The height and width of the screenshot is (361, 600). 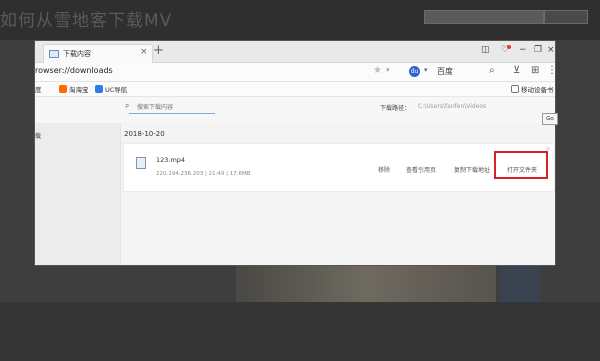 What do you see at coordinates (144, 52) in the screenshot?
I see `close-tab-icon: ×` at bounding box center [144, 52].